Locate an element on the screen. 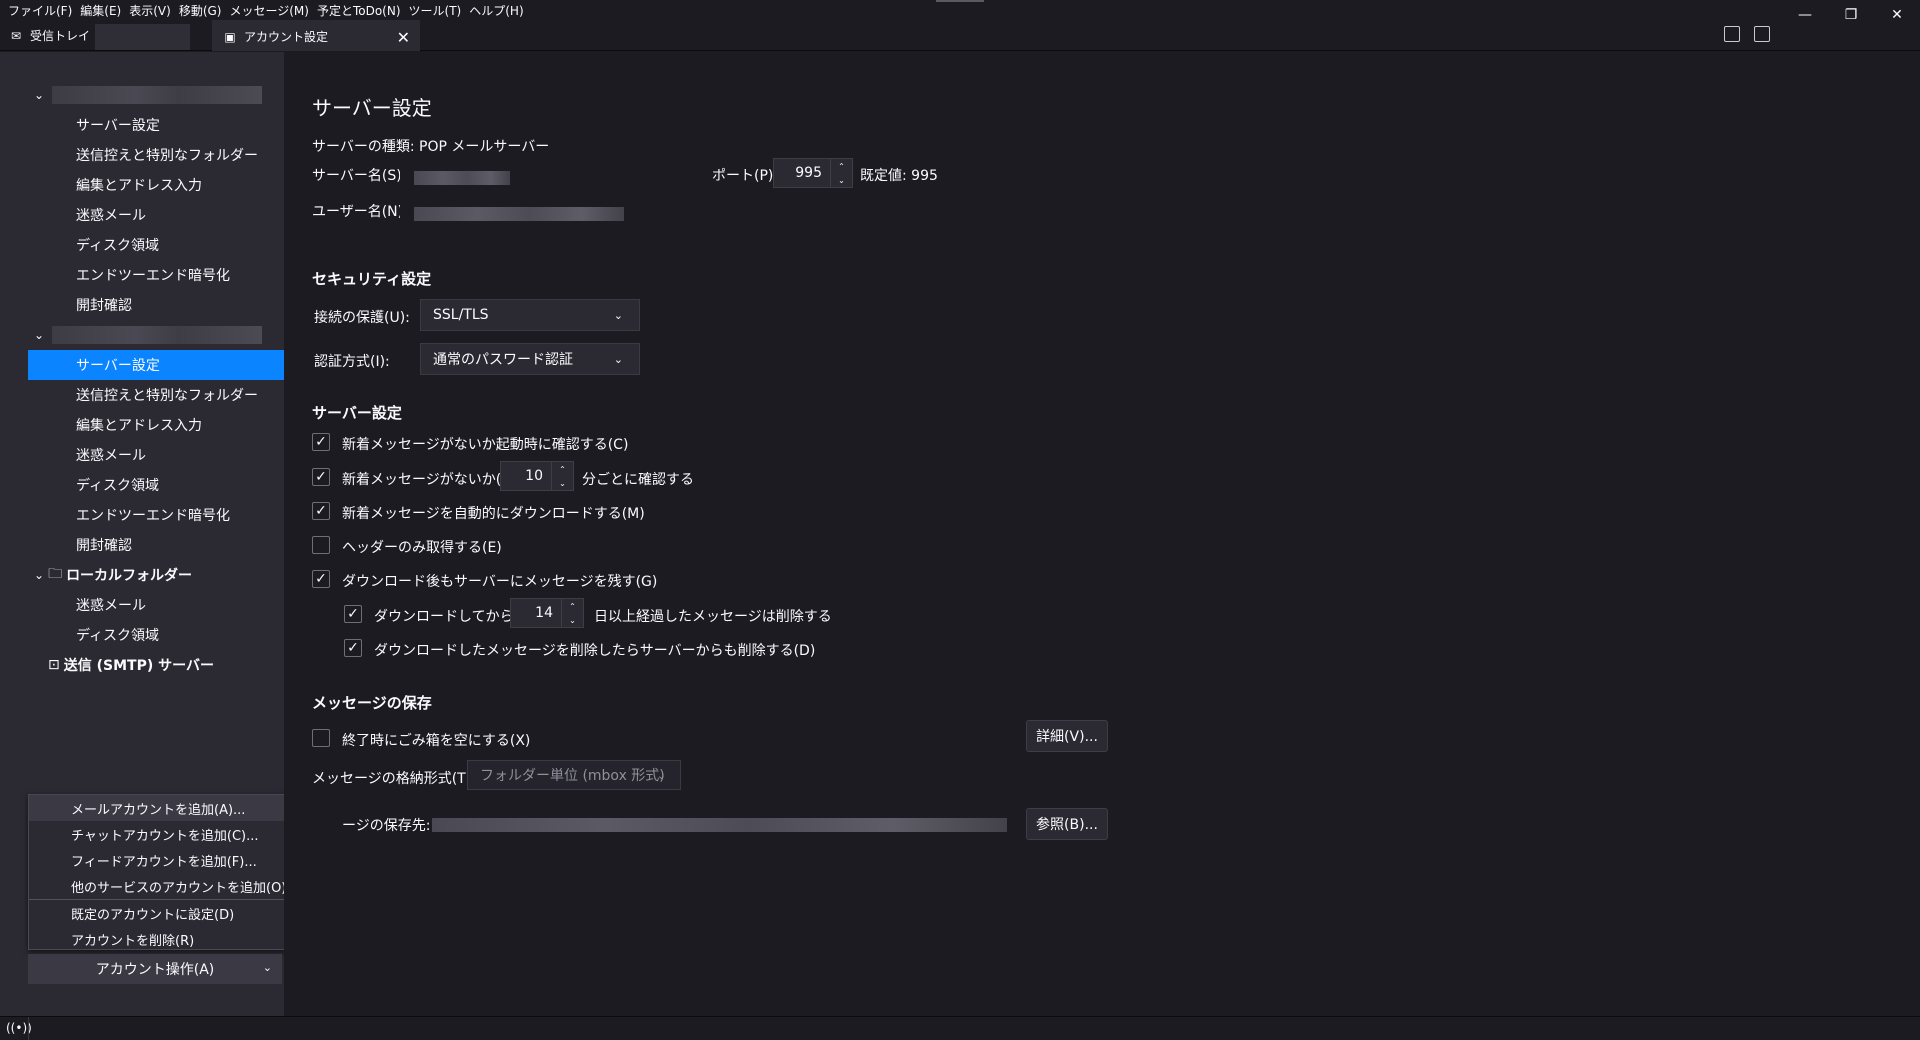 The height and width of the screenshot is (1040, 1920). status-divider is located at coordinates (28, 1028).